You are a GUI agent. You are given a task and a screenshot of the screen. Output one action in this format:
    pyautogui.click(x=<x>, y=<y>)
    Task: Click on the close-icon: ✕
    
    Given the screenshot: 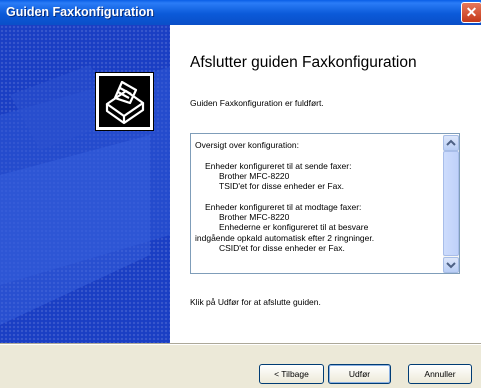 What is the action you would take?
    pyautogui.click(x=471, y=12)
    